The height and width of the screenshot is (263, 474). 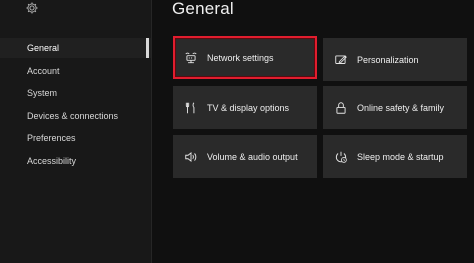 What do you see at coordinates (341, 157) in the screenshot?
I see `power-clock-icon` at bounding box center [341, 157].